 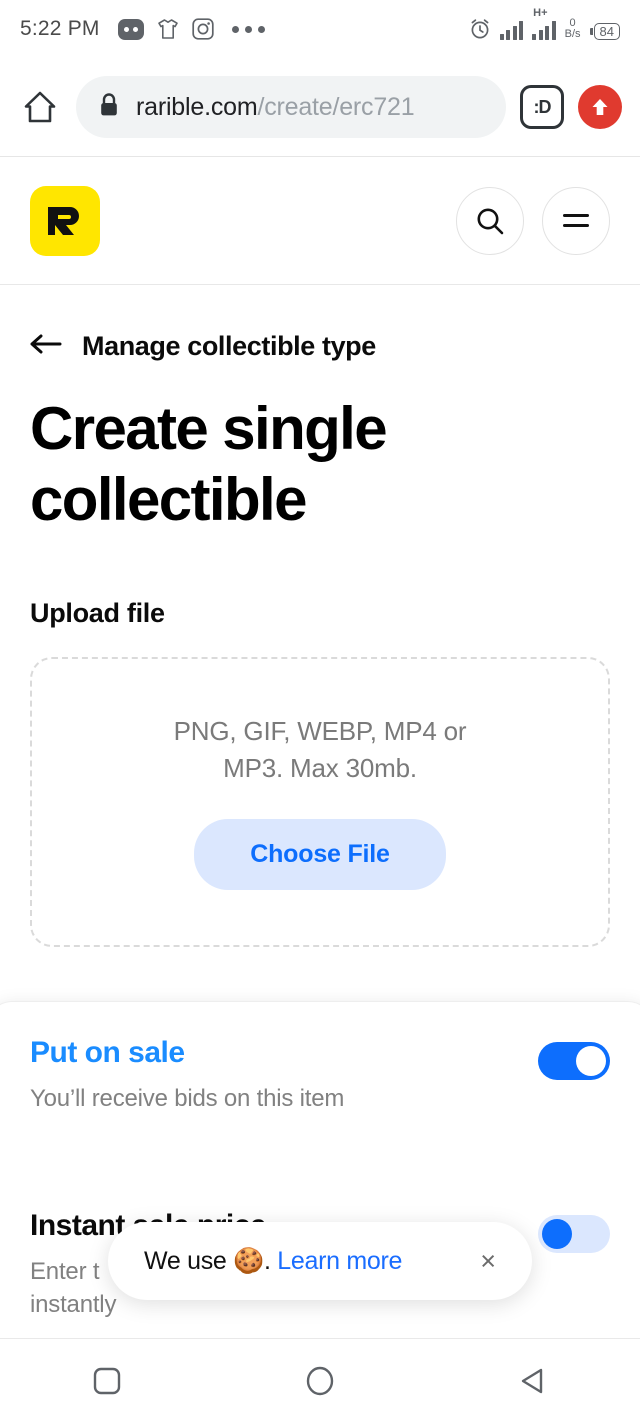 I want to click on cookie-banner-text: We use 🍪. Learn more, so click(x=273, y=1261).